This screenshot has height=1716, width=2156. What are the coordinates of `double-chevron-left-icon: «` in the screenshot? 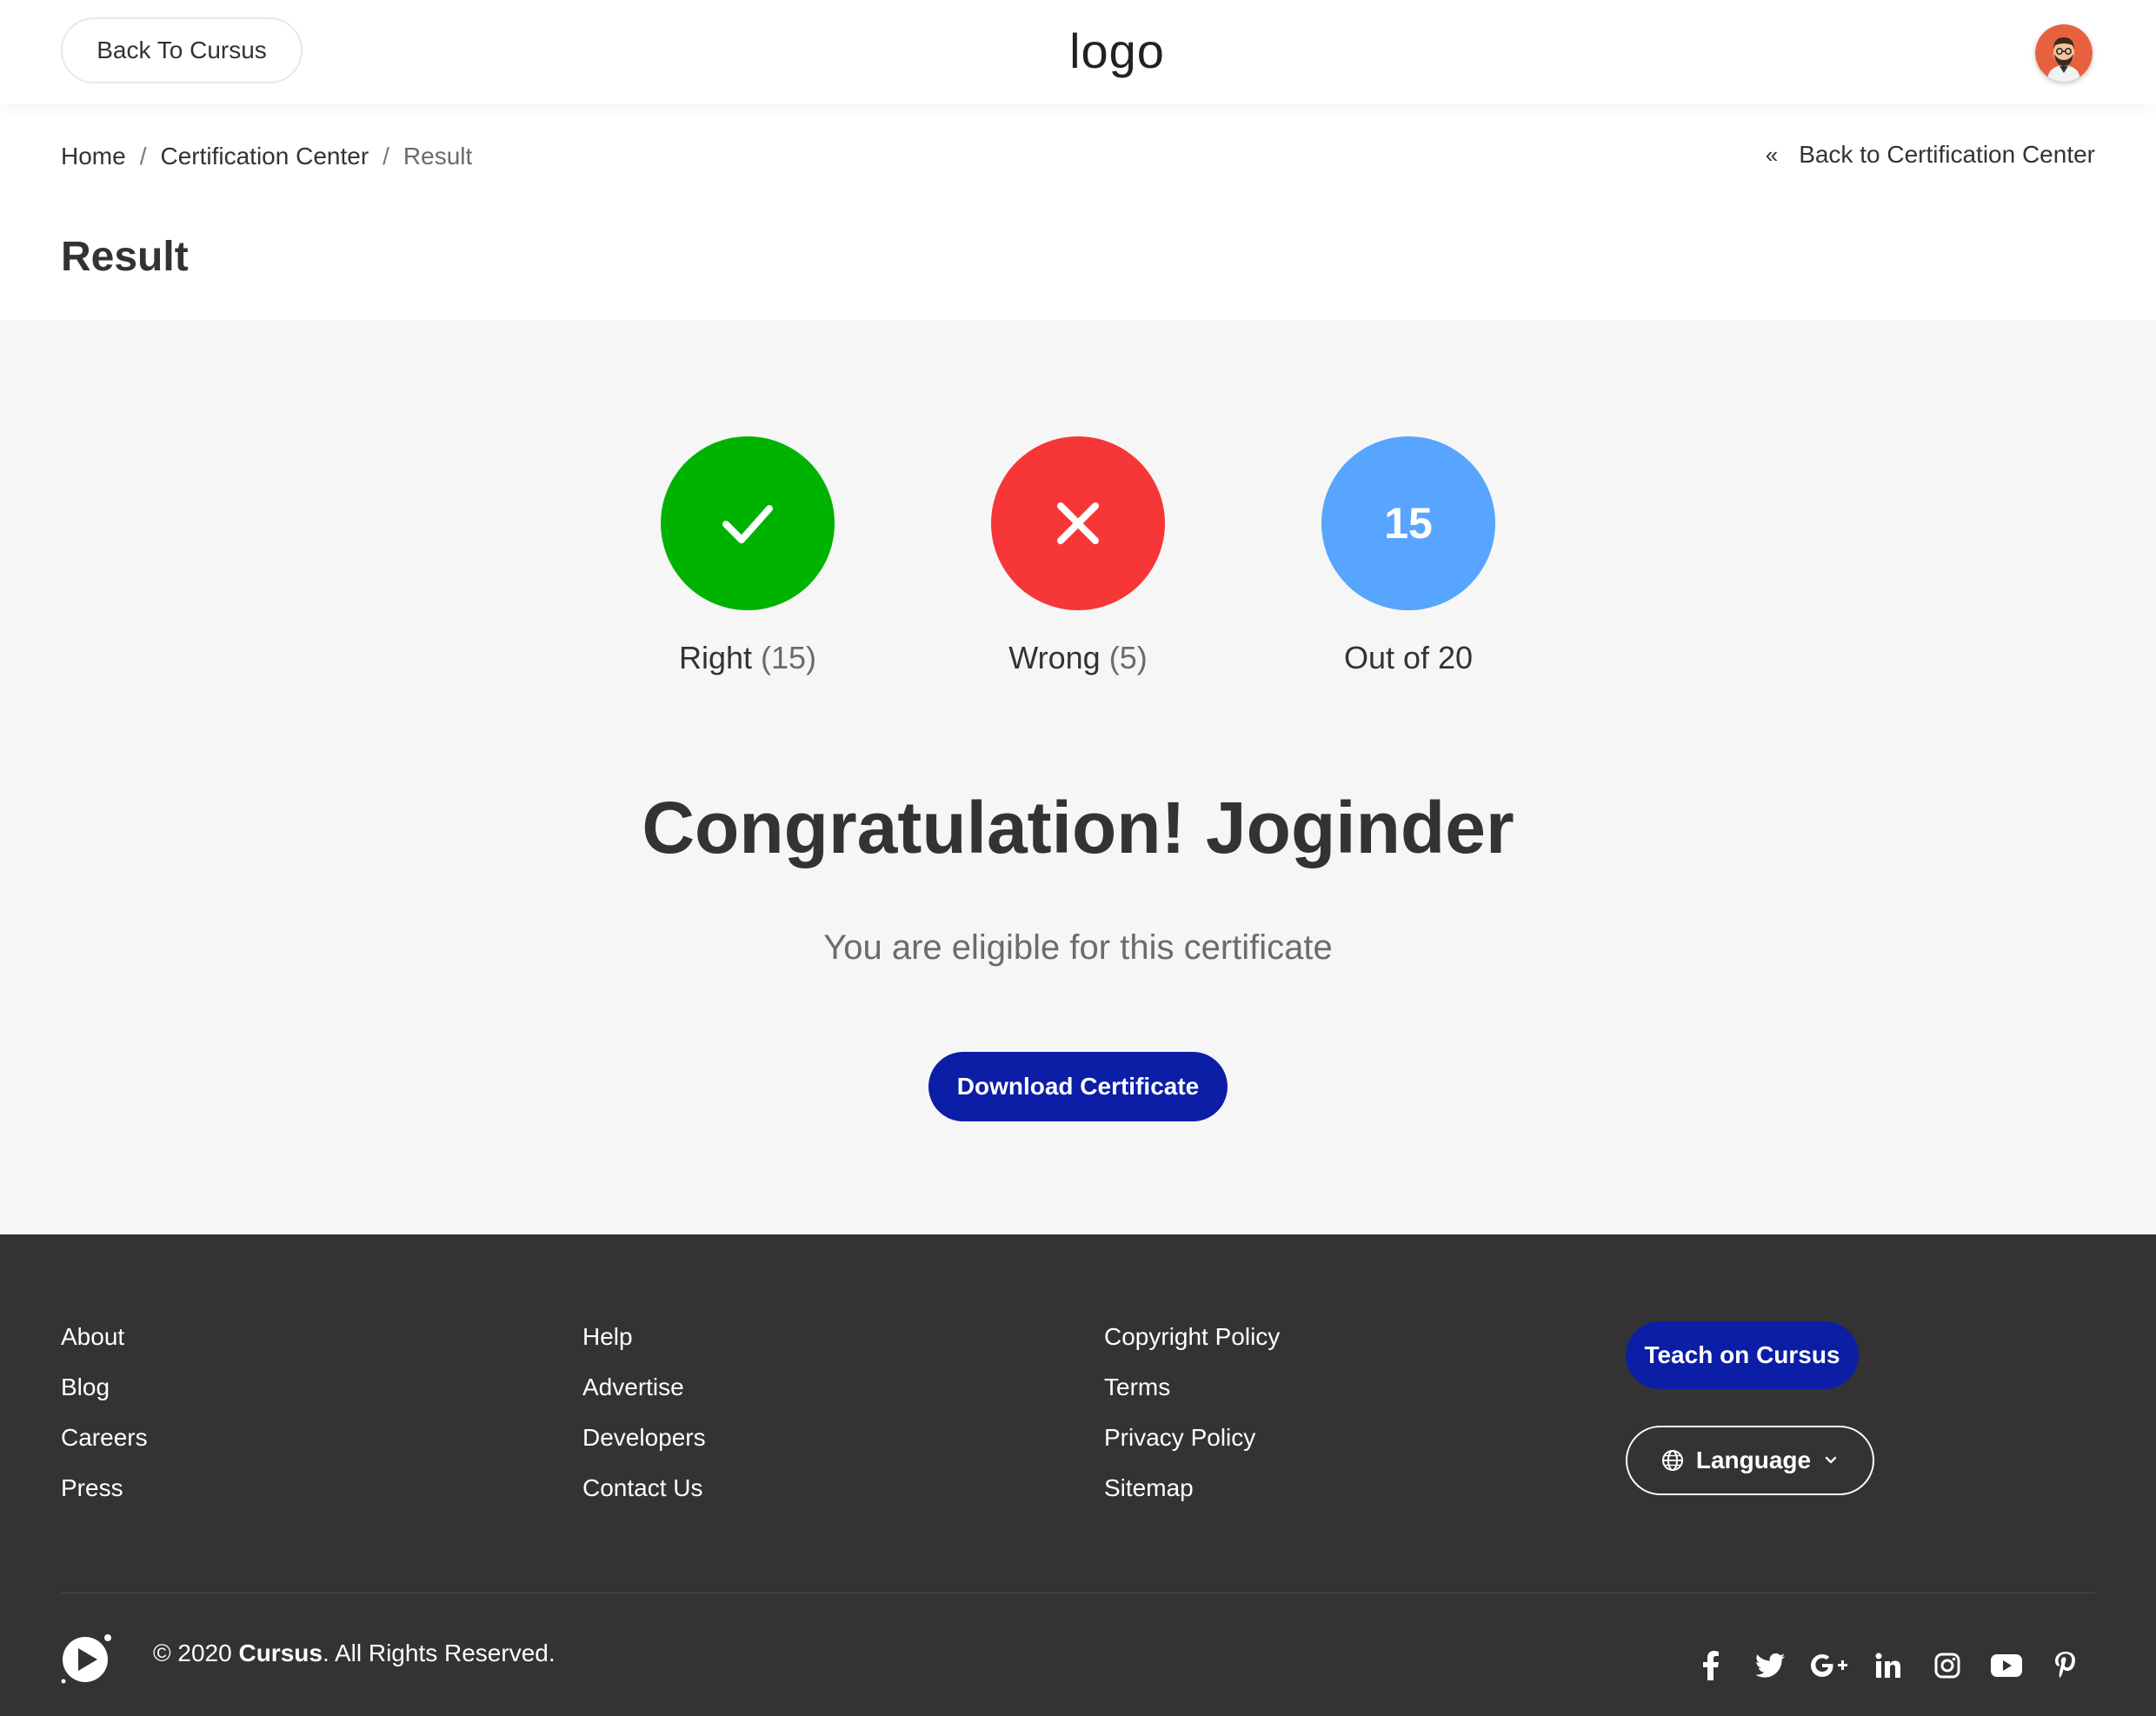 It's located at (1772, 154).